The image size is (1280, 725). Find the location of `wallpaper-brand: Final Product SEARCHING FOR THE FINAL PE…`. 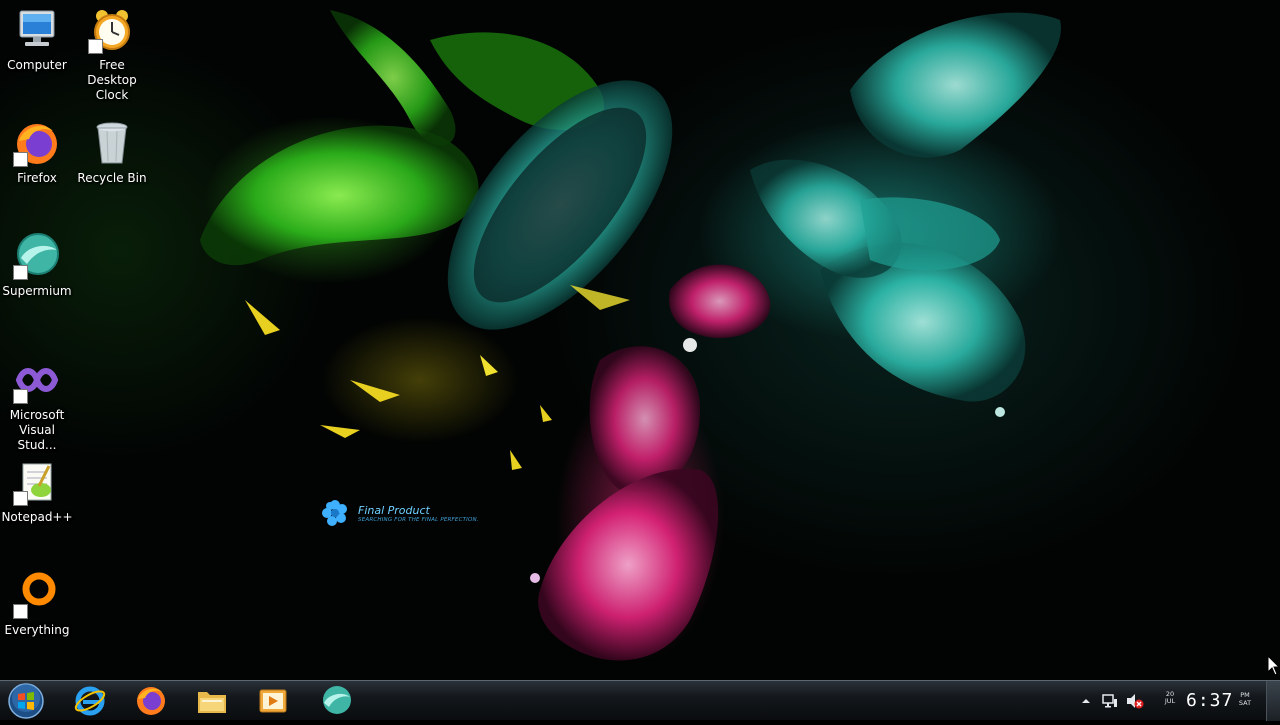

wallpaper-brand: Final Product SEARCHING FOR THE FINAL PE… is located at coordinates (399, 513).